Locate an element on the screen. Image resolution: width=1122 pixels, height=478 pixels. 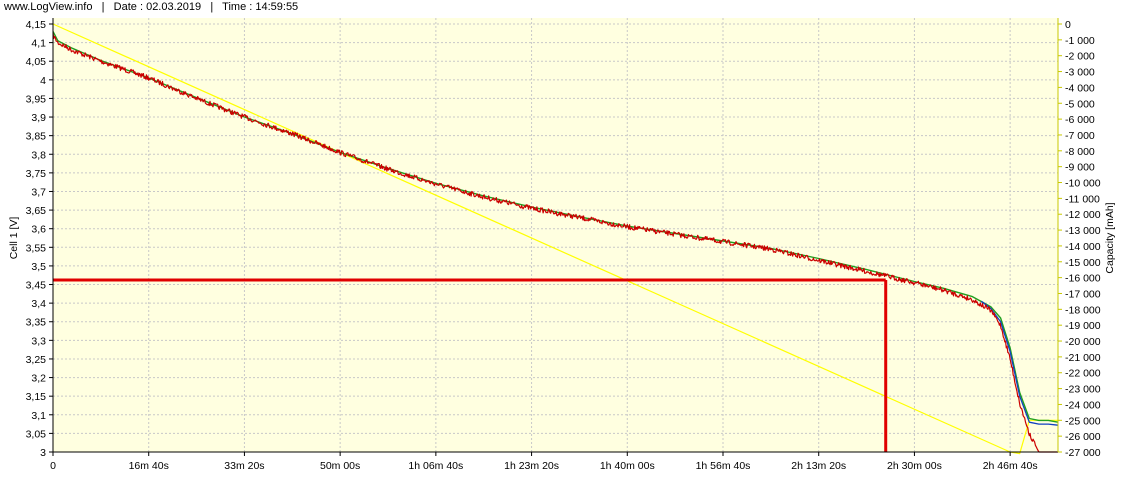
x-tick-label: 1h 23m 20s is located at coordinates (531, 466).